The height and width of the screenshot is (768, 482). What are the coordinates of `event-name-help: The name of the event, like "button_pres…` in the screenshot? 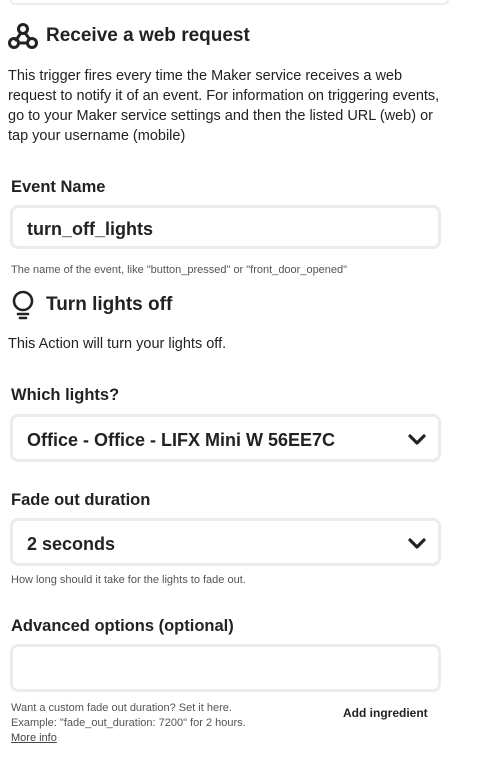 It's located at (179, 270).